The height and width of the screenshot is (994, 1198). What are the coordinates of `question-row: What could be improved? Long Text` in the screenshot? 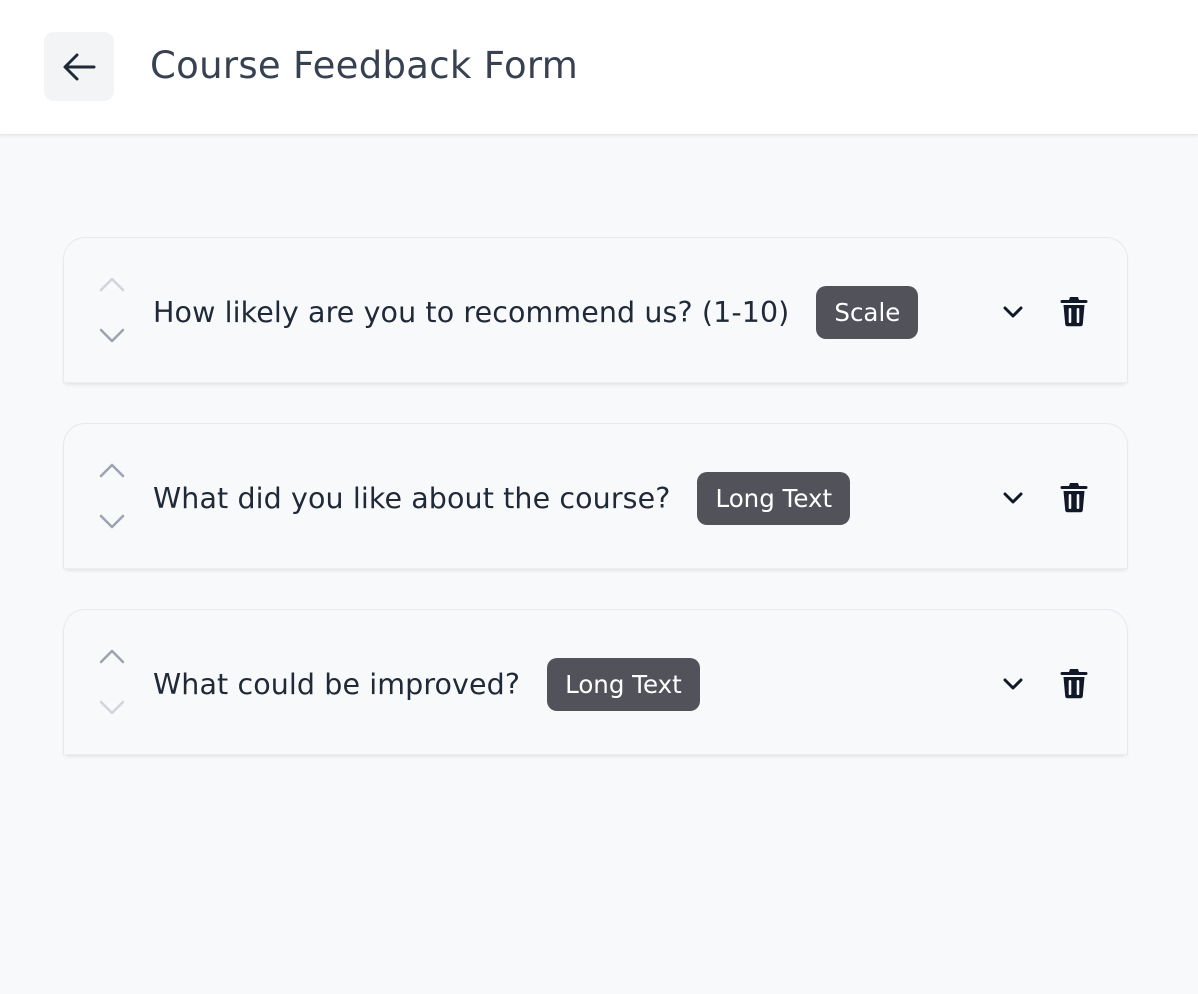 It's located at (426, 684).